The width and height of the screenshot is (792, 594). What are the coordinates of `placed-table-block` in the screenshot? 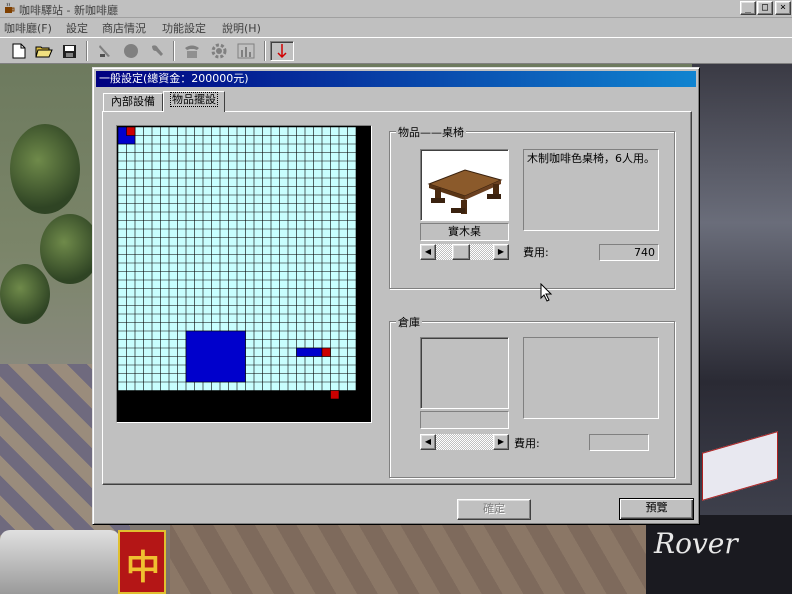 It's located at (215, 356).